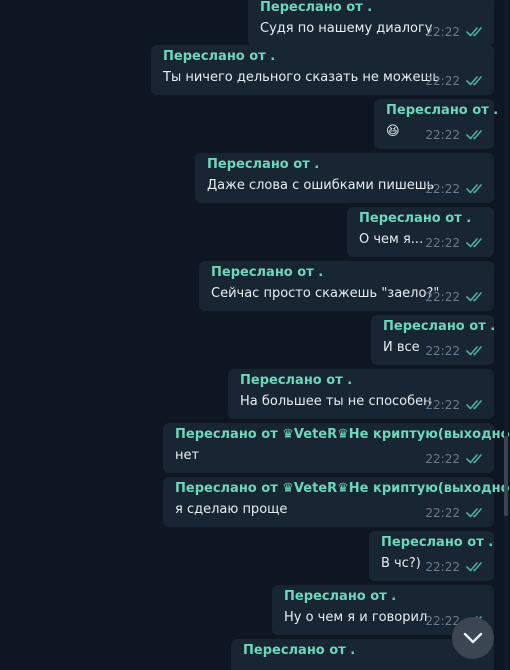  I want to click on message-text: я сделаю проще, so click(231, 509).